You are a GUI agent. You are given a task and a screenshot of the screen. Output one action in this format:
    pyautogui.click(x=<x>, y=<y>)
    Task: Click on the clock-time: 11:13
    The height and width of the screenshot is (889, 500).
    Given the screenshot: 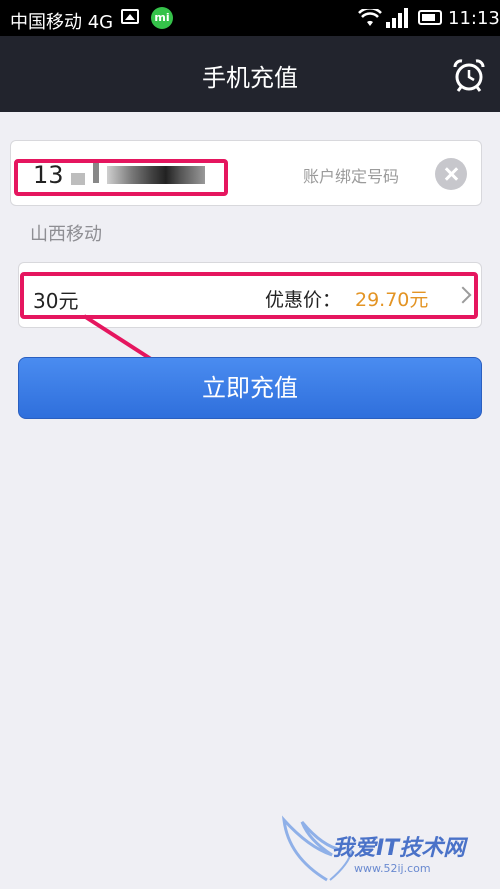 What is the action you would take?
    pyautogui.click(x=474, y=18)
    